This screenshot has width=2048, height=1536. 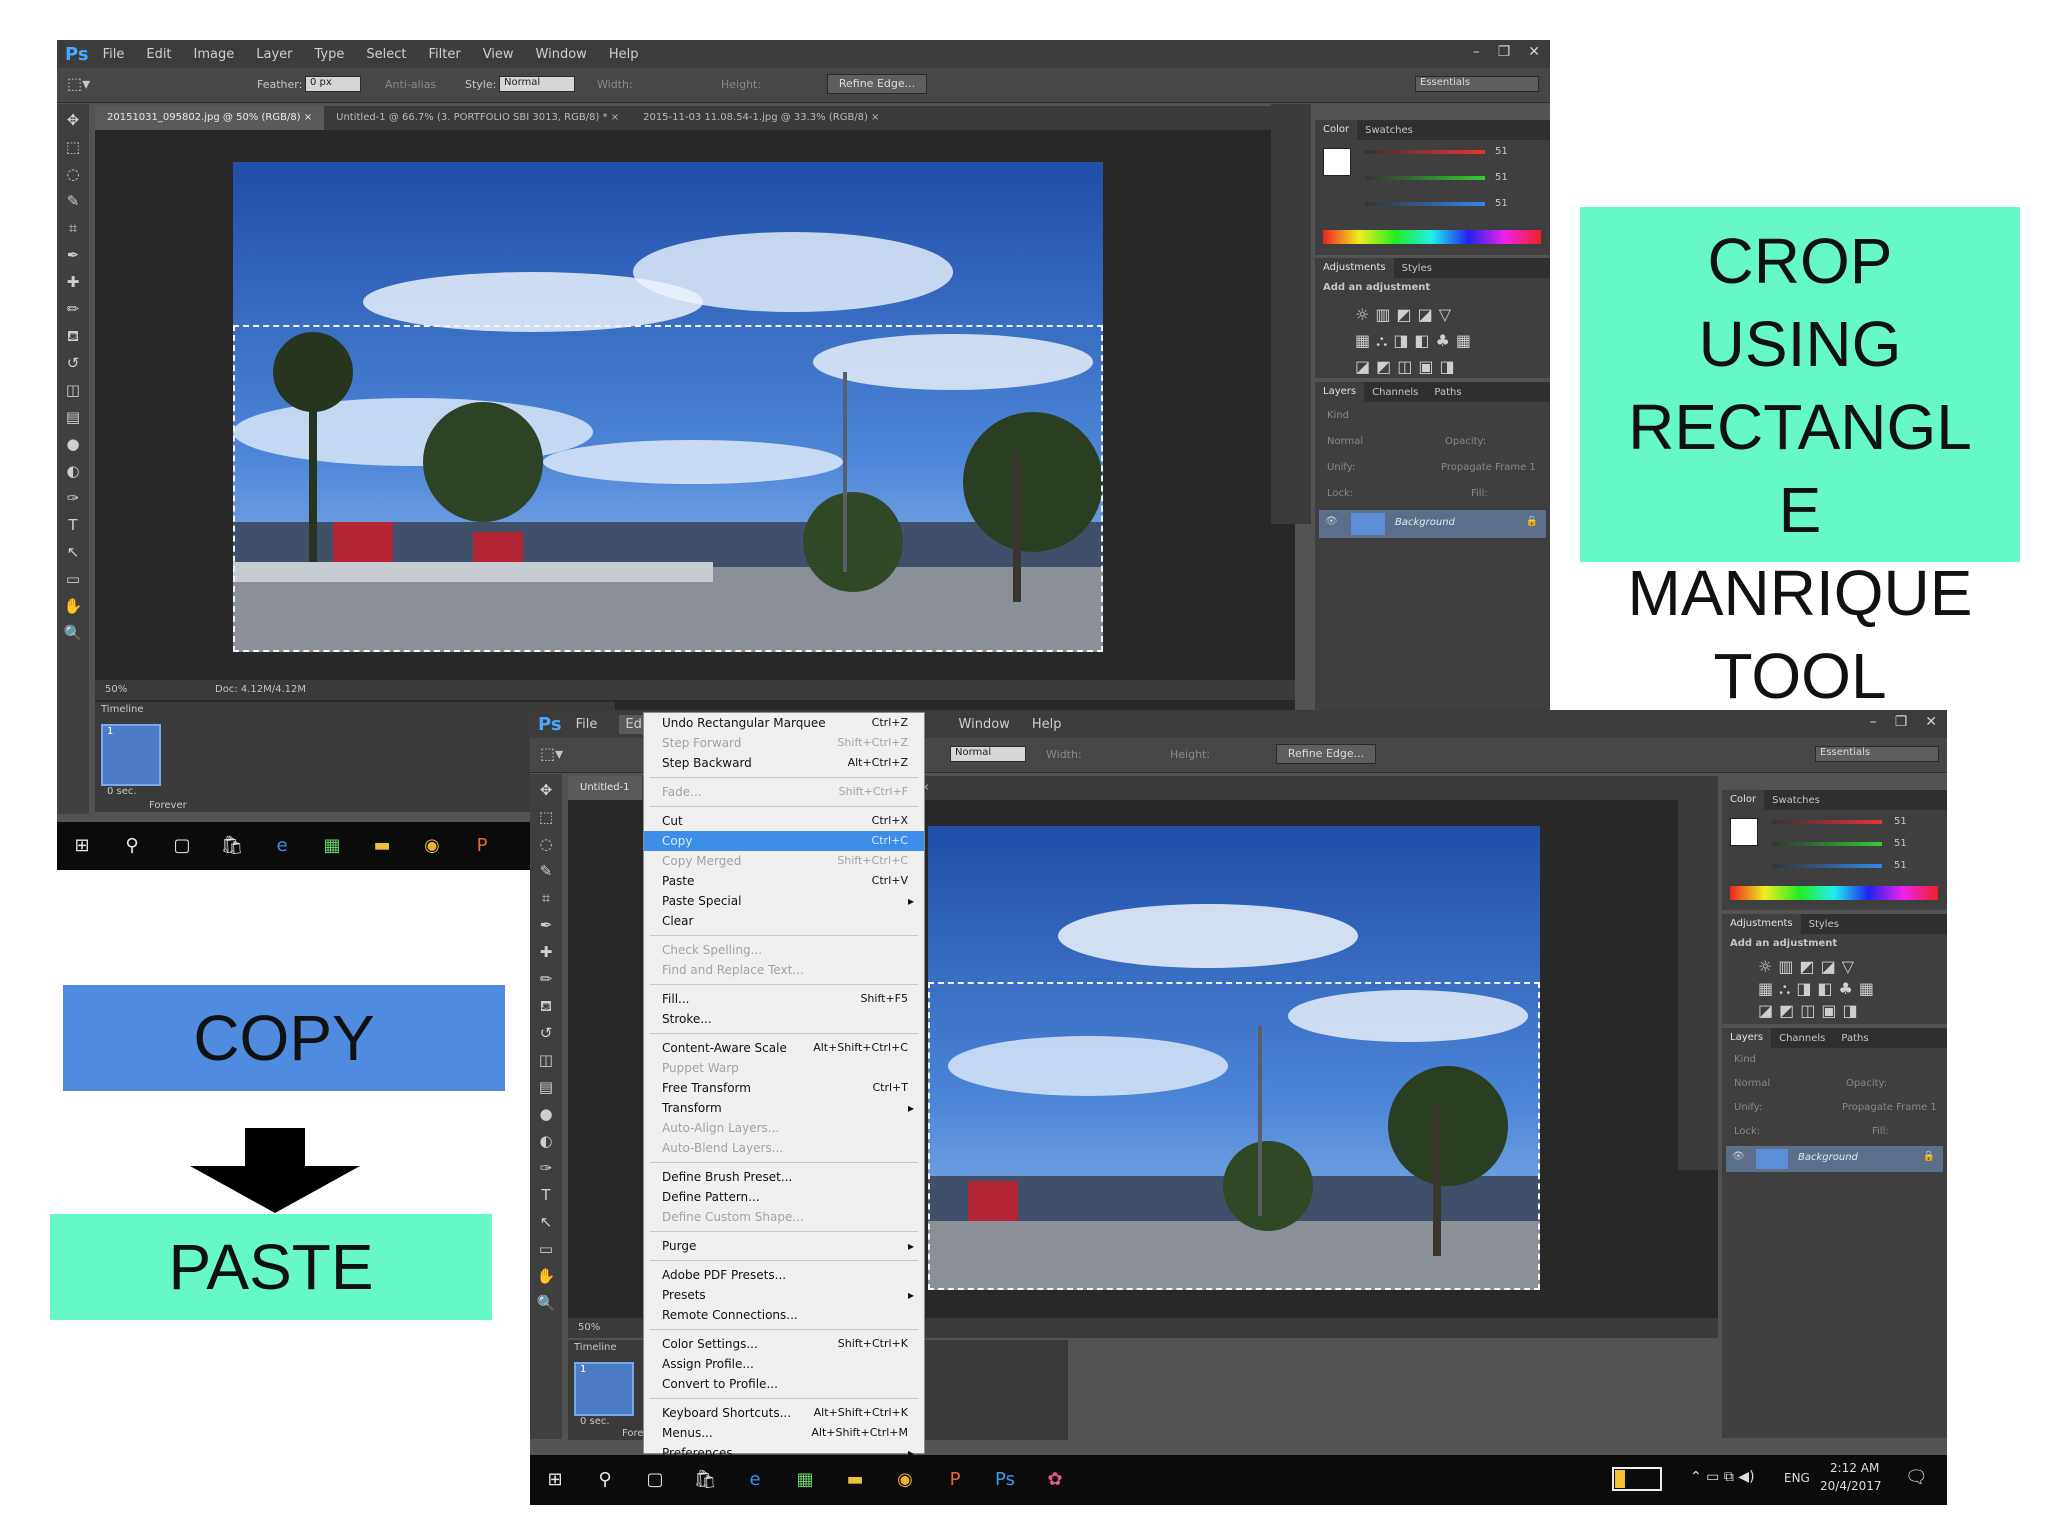 What do you see at coordinates (546, 1276) in the screenshot?
I see `hand-icon: ✋` at bounding box center [546, 1276].